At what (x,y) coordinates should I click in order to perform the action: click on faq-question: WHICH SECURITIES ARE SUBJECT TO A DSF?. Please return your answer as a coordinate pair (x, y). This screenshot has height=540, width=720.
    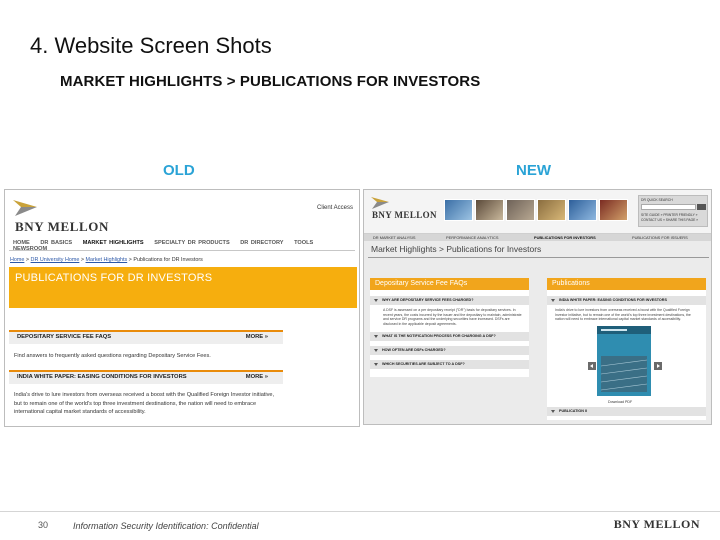
    Looking at the image, I should click on (449, 364).